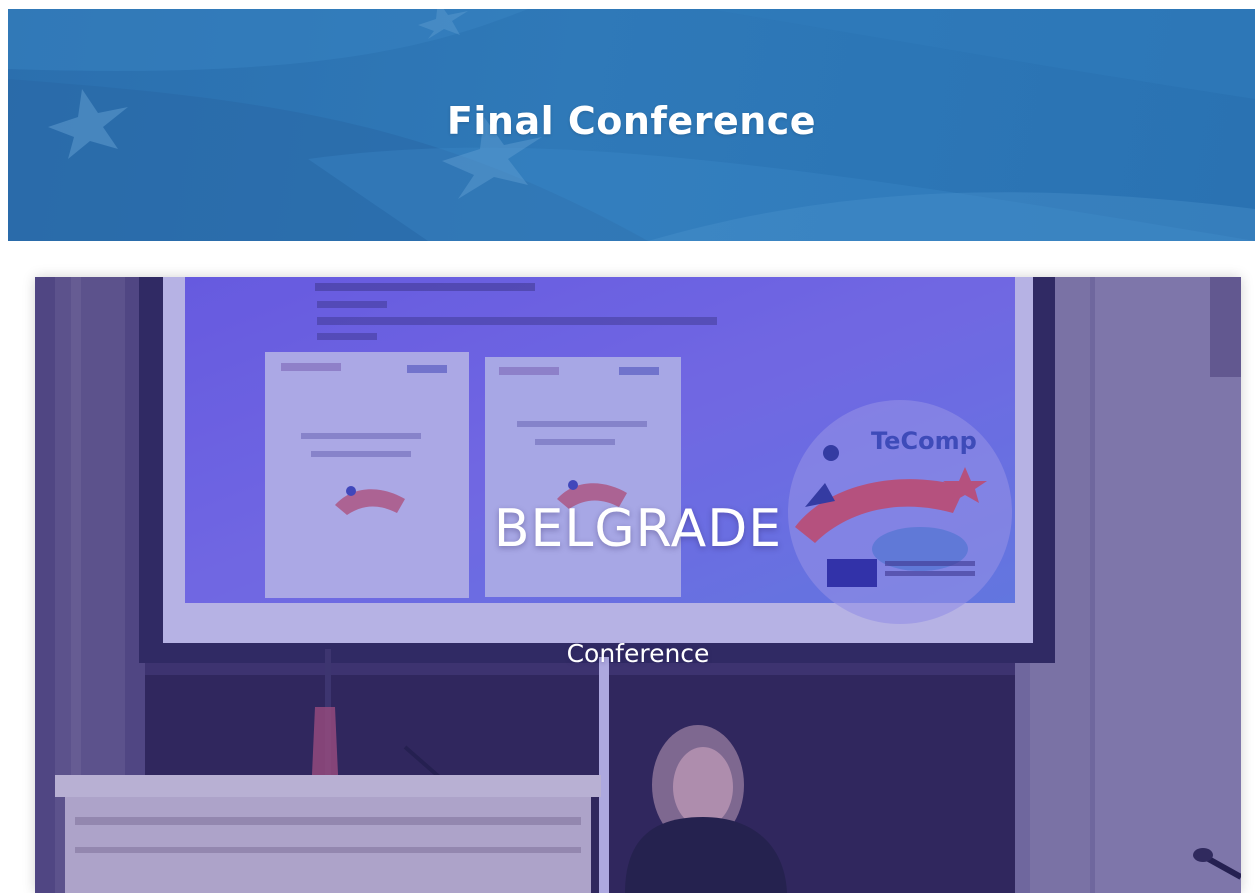 The height and width of the screenshot is (893, 1255). I want to click on screen-logo-text: TeComp, so click(924, 441).